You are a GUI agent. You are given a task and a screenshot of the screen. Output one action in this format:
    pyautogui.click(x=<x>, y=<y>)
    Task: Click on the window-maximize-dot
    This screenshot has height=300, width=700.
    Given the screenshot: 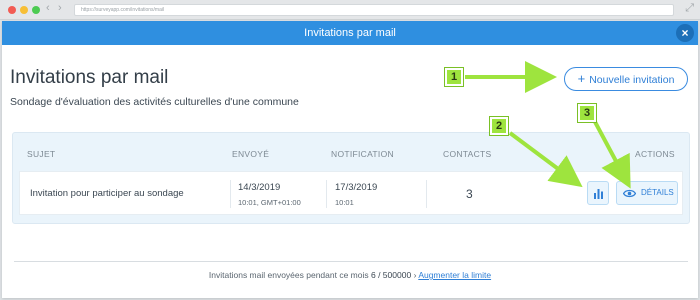 What is the action you would take?
    pyautogui.click(x=36, y=10)
    